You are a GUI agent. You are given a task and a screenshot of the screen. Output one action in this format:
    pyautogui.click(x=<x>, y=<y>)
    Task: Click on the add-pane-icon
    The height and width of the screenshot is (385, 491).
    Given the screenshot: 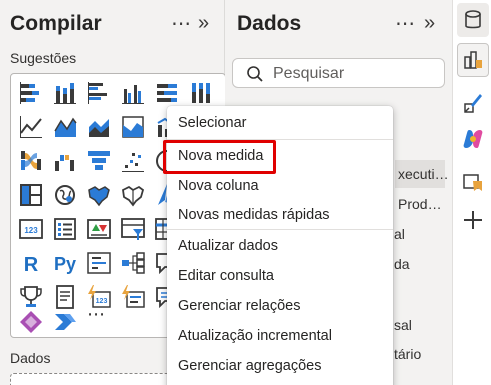 What is the action you would take?
    pyautogui.click(x=473, y=220)
    